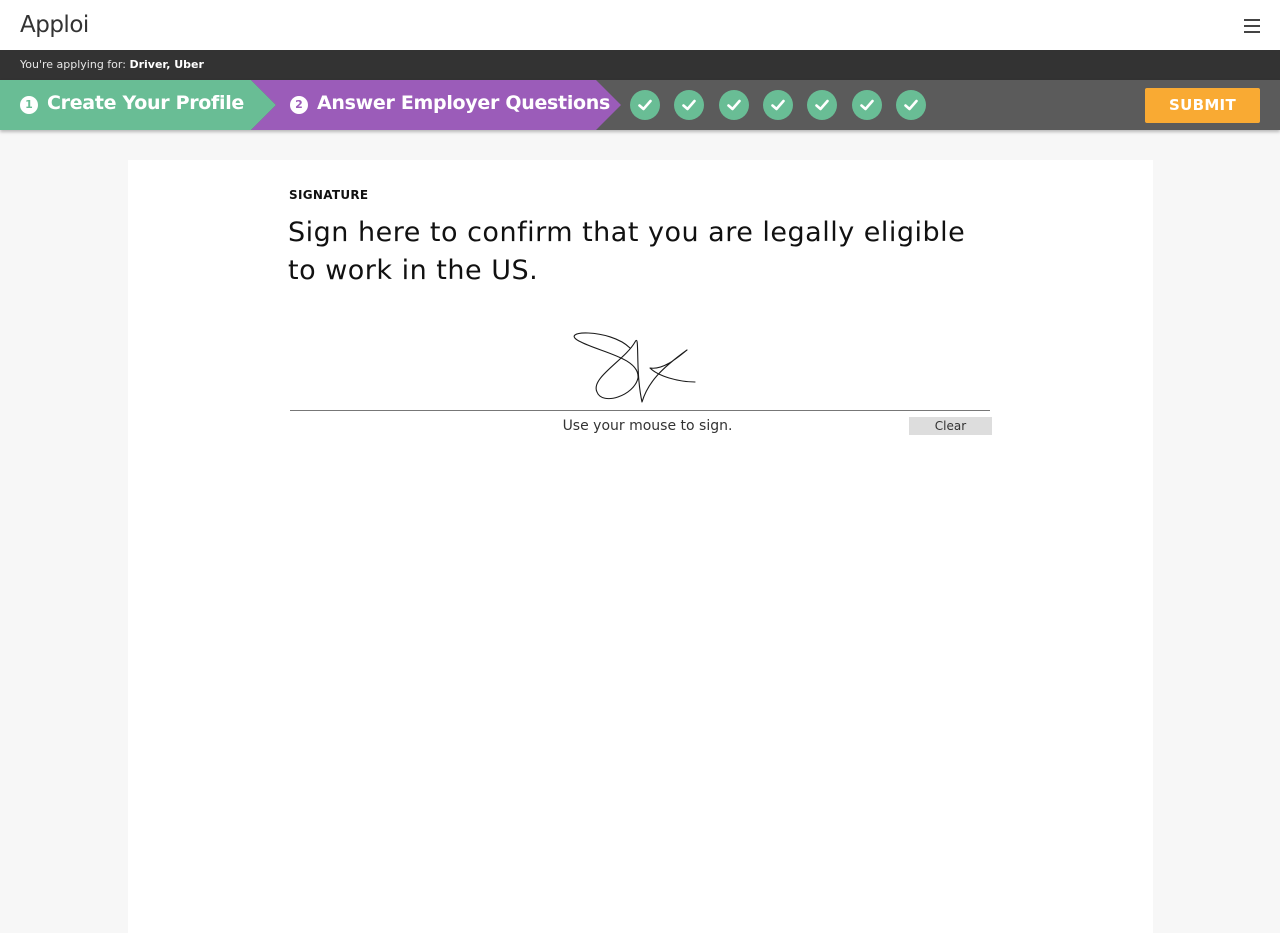 The height and width of the screenshot is (933, 1280). Describe the element at coordinates (299, 105) in the screenshot. I see `step-number-badge: 2` at that location.